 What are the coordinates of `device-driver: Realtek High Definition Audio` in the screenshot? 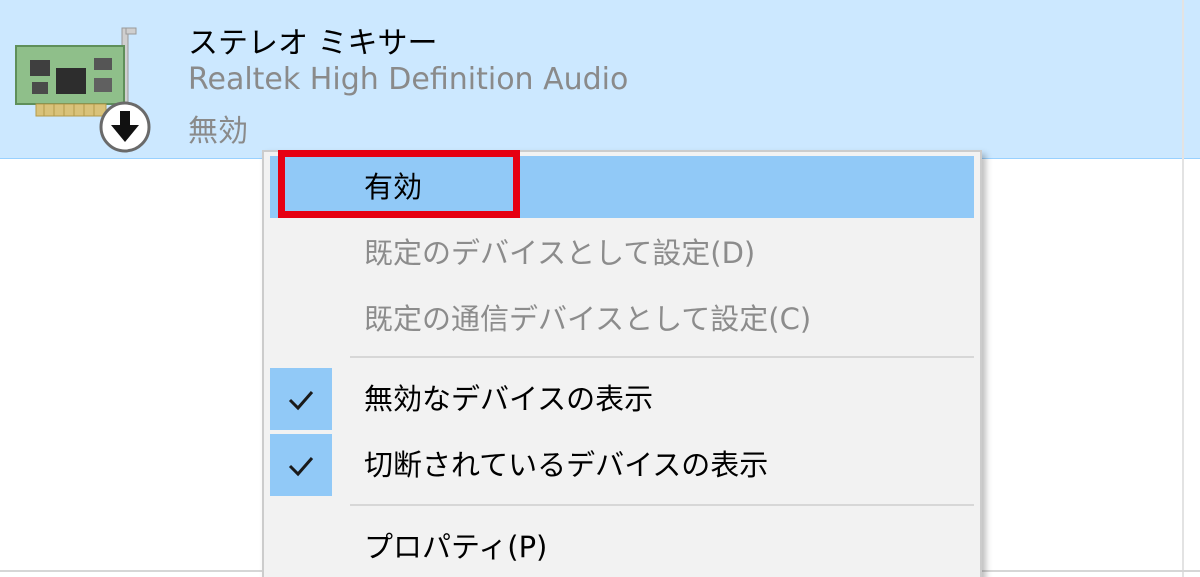 It's located at (408, 79).